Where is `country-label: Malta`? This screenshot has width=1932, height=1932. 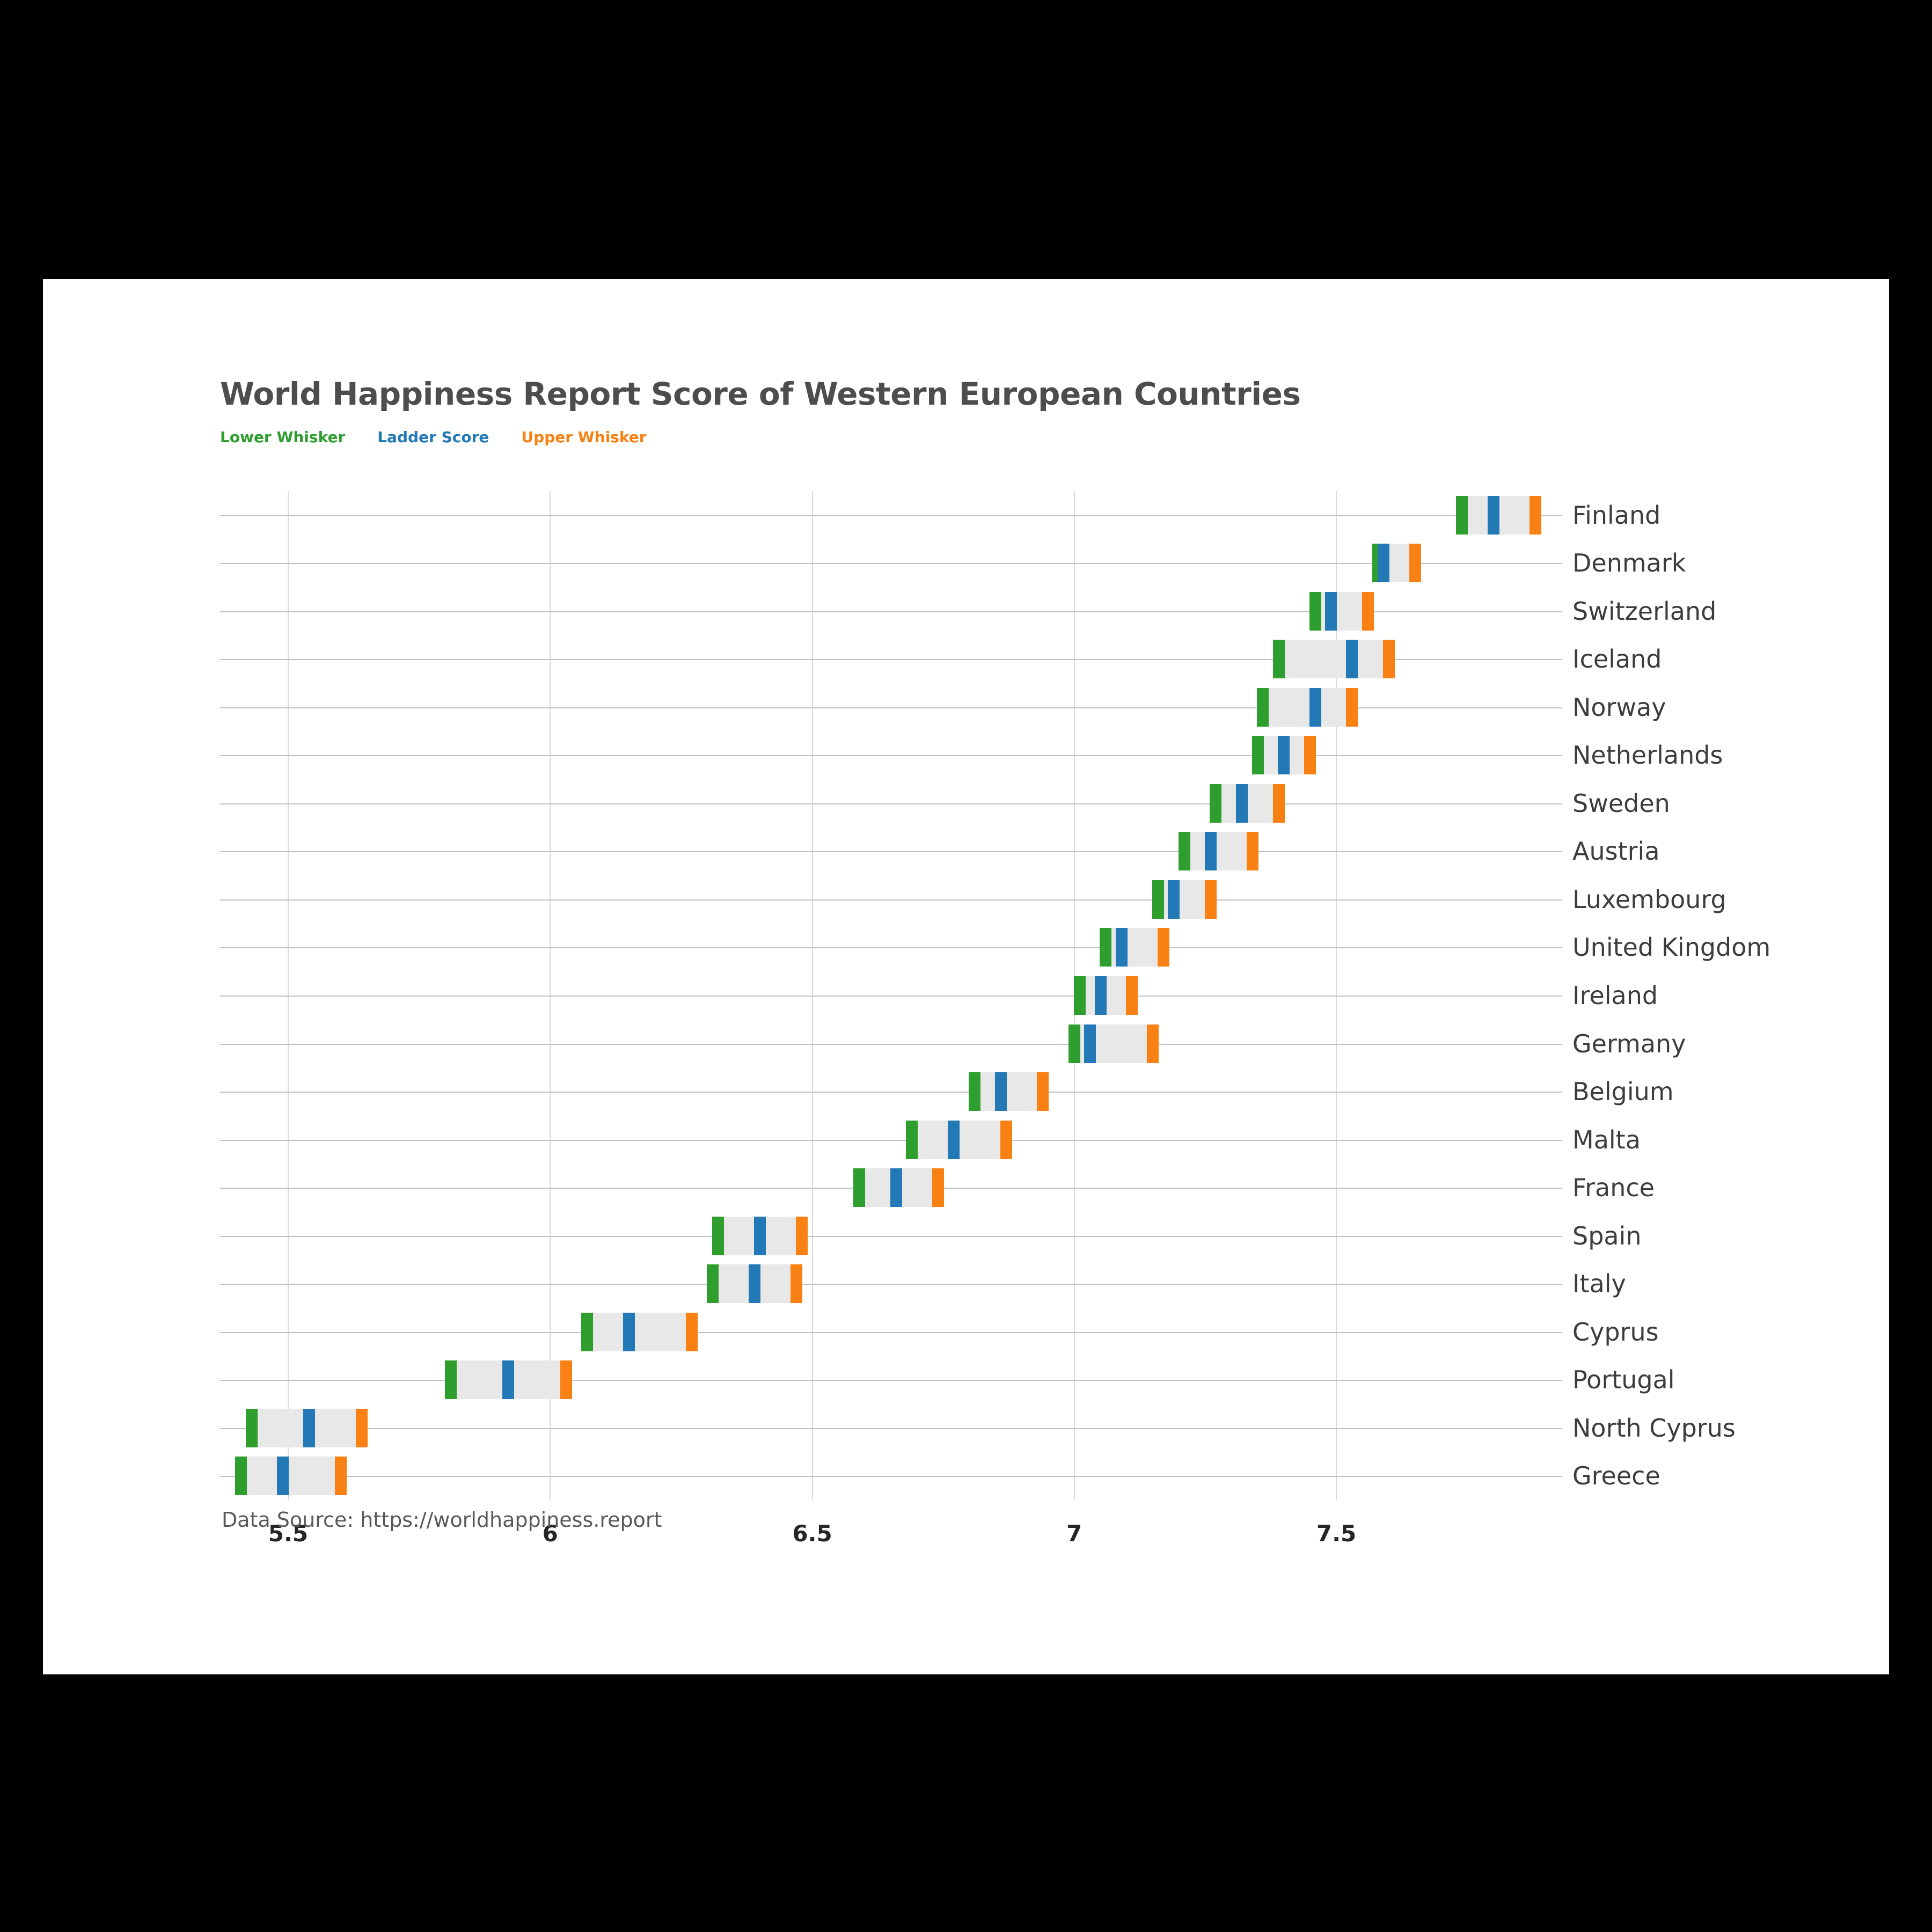 country-label: Malta is located at coordinates (1606, 1139).